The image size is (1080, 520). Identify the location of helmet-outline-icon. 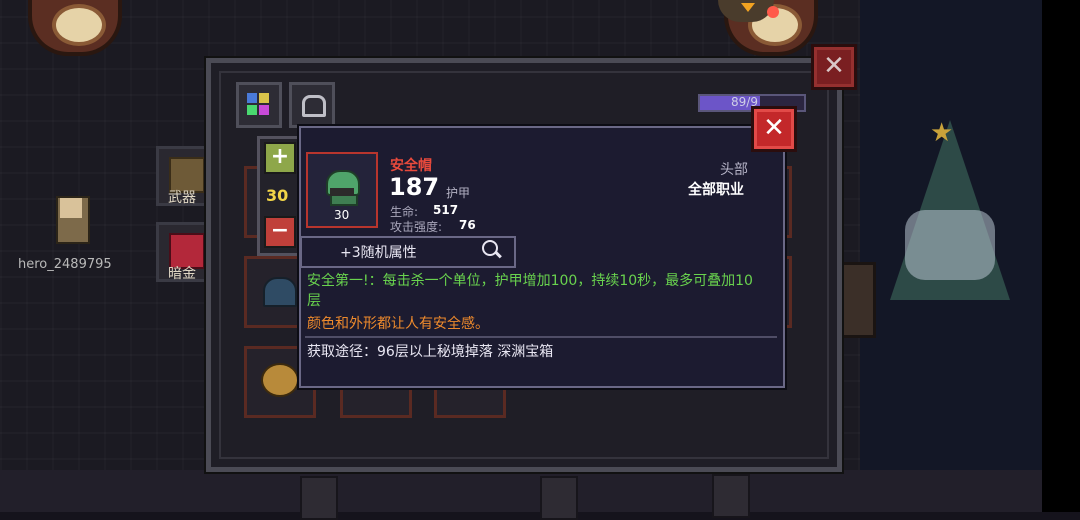
(314, 106).